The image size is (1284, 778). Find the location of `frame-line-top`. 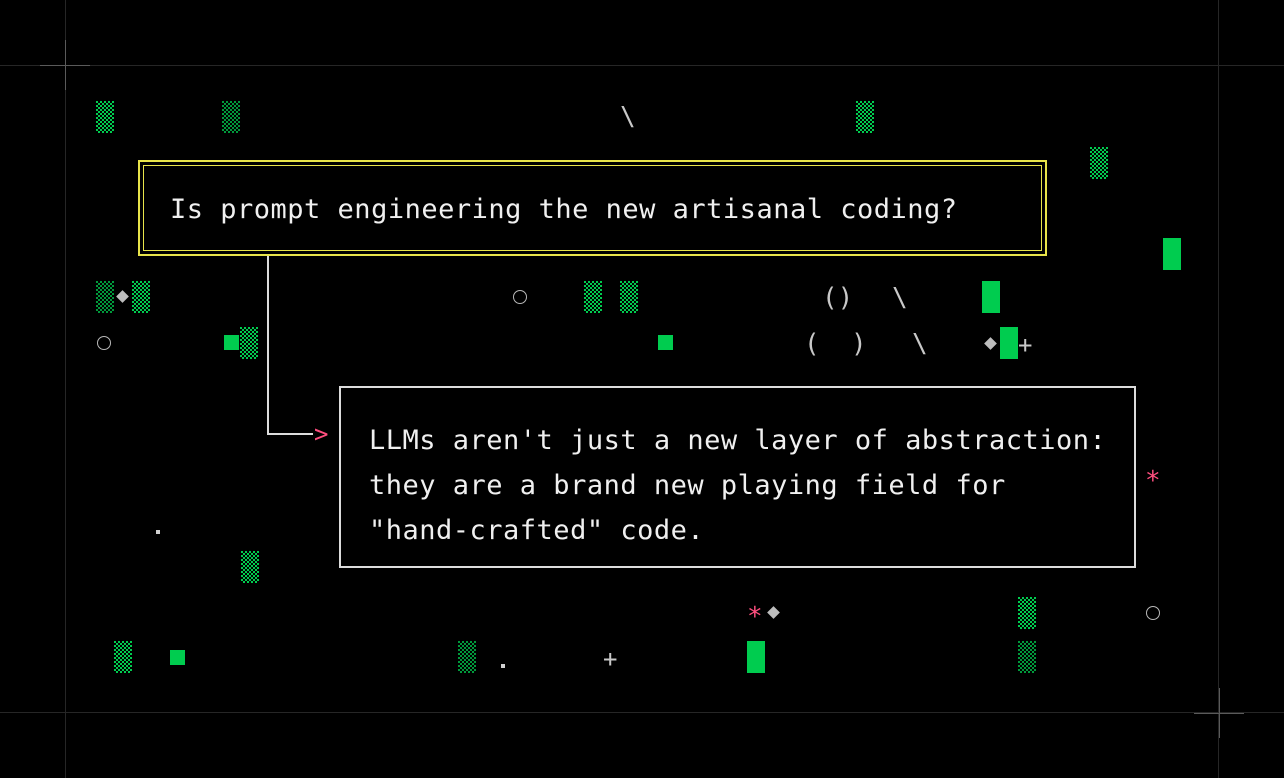

frame-line-top is located at coordinates (642, 65).